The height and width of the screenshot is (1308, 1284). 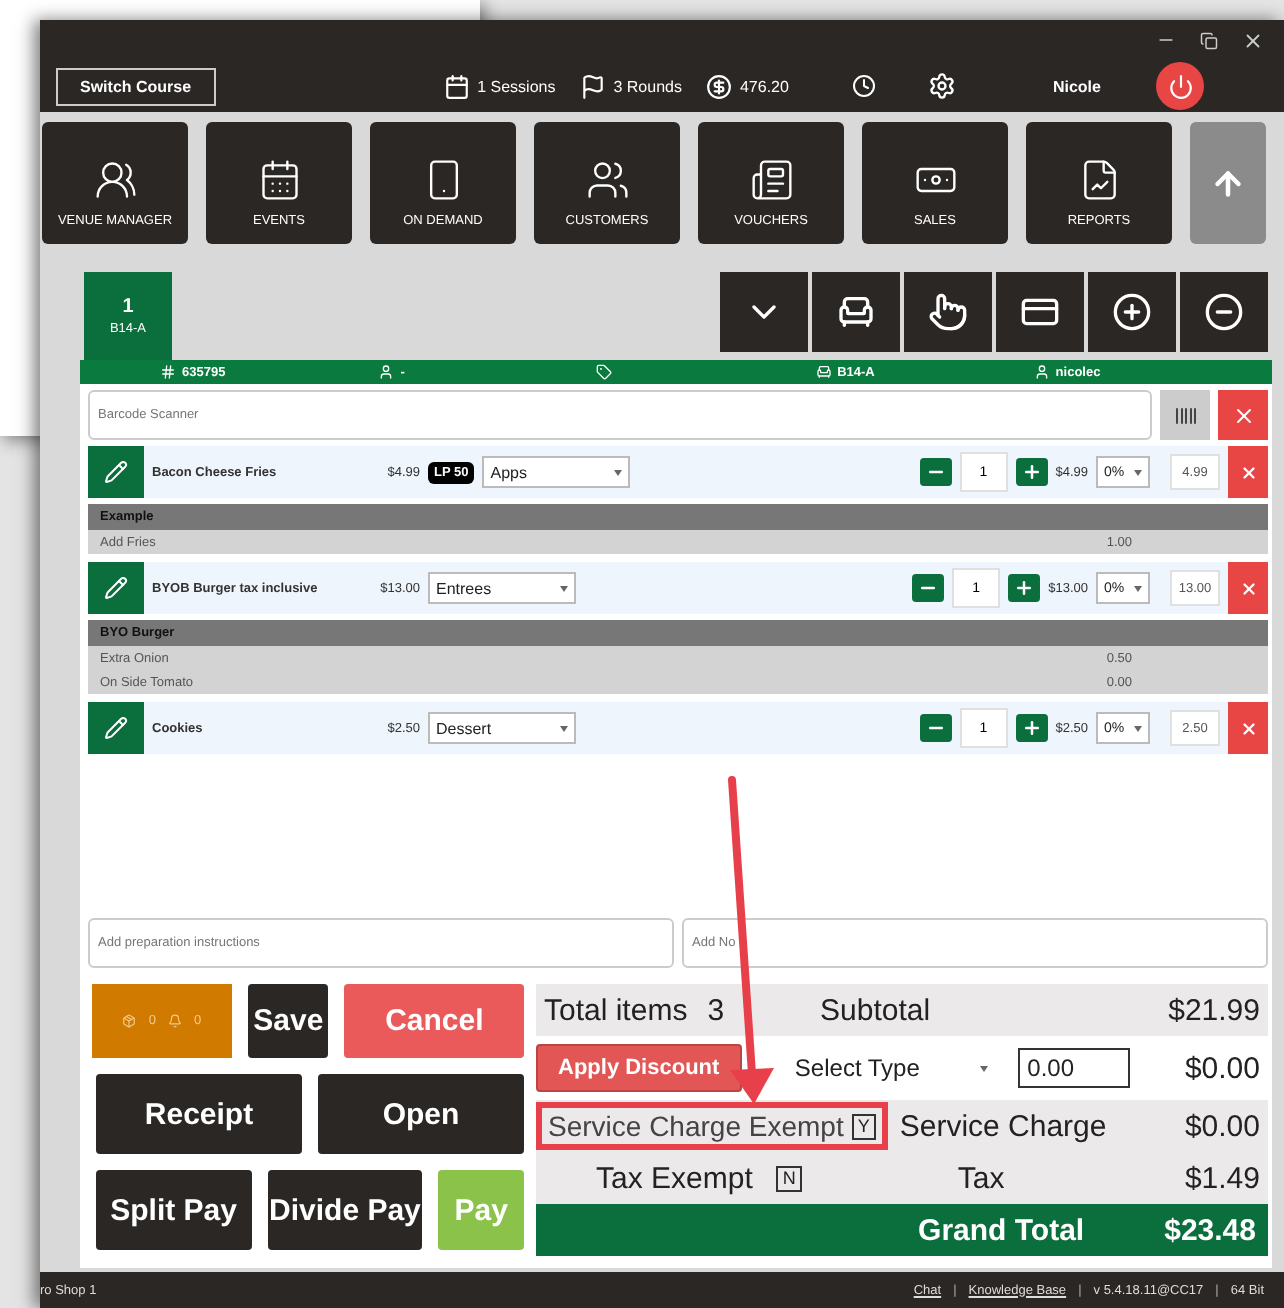 I want to click on card-button, so click(x=1040, y=312).